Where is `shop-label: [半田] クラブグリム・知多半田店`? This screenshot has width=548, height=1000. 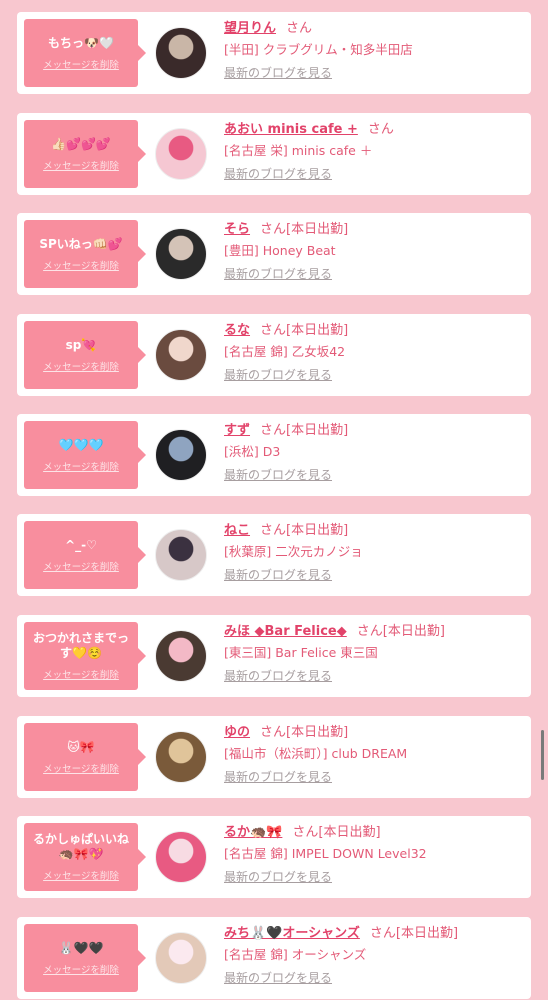 shop-label: [半田] クラブグリム・知多半田店 is located at coordinates (318, 49).